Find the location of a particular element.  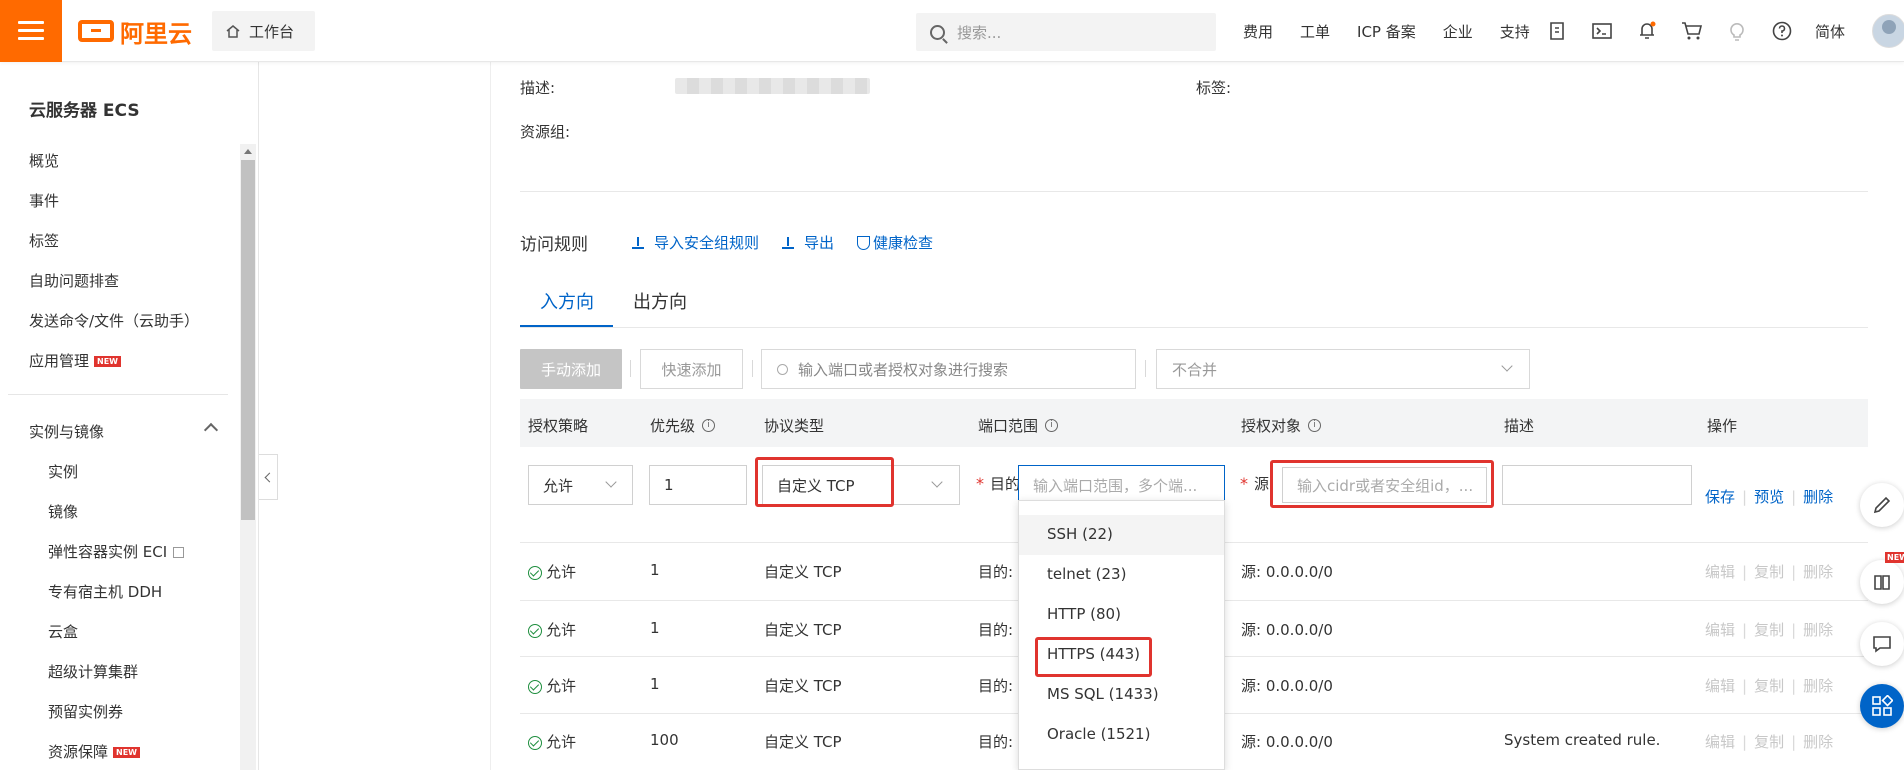

apps-button is located at coordinates (1882, 706).